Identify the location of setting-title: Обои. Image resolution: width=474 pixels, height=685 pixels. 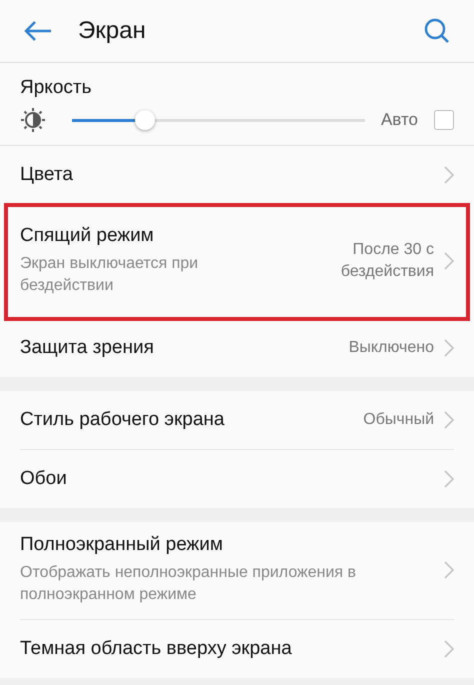
(44, 479).